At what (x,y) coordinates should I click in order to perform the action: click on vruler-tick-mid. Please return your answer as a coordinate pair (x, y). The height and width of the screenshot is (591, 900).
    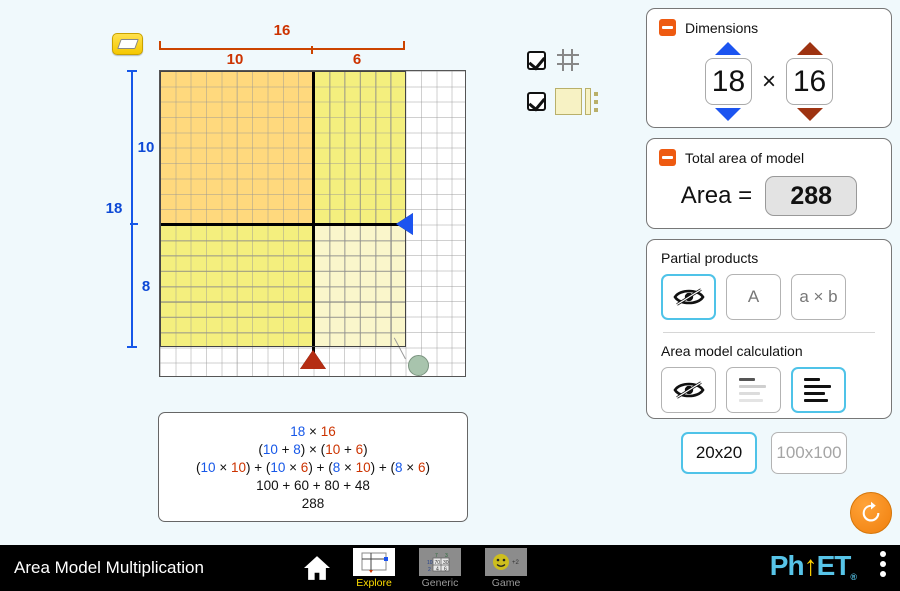
    Looking at the image, I should click on (134, 224).